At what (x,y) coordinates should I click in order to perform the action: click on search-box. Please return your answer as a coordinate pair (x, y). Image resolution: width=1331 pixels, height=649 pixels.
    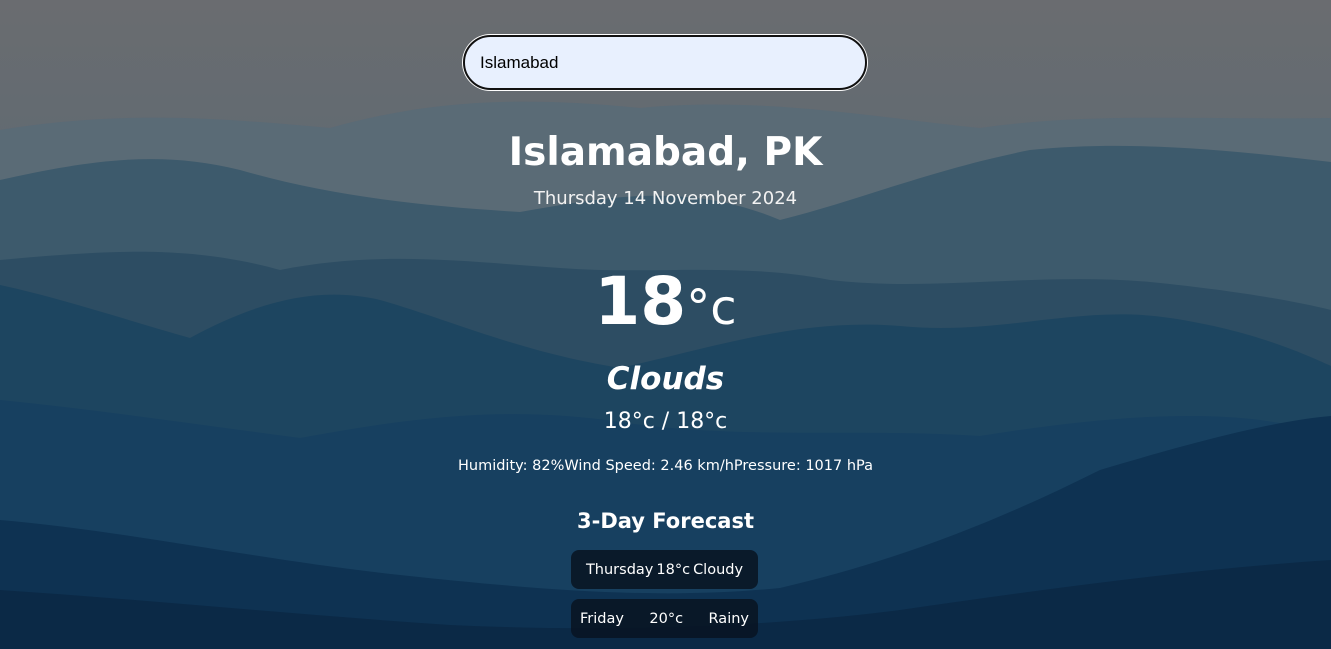
    Looking at the image, I should click on (665, 62).